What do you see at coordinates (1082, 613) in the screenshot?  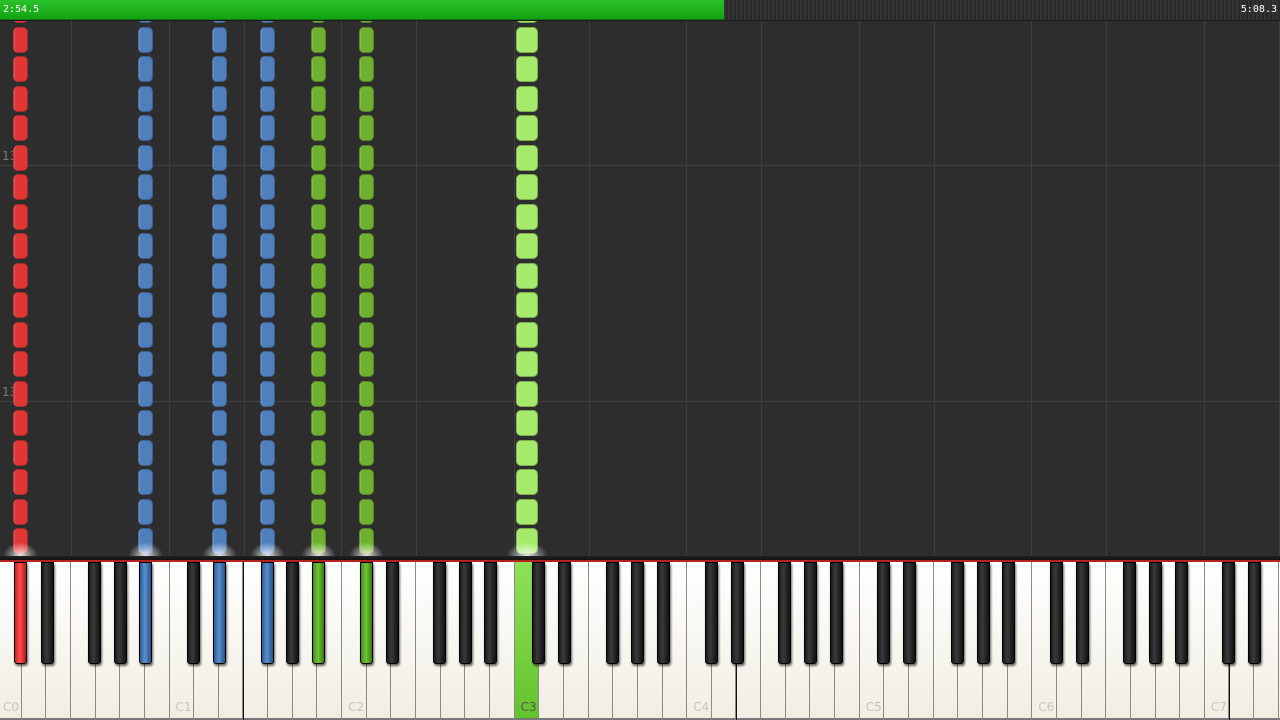 I see `black-key-d-sharp6` at bounding box center [1082, 613].